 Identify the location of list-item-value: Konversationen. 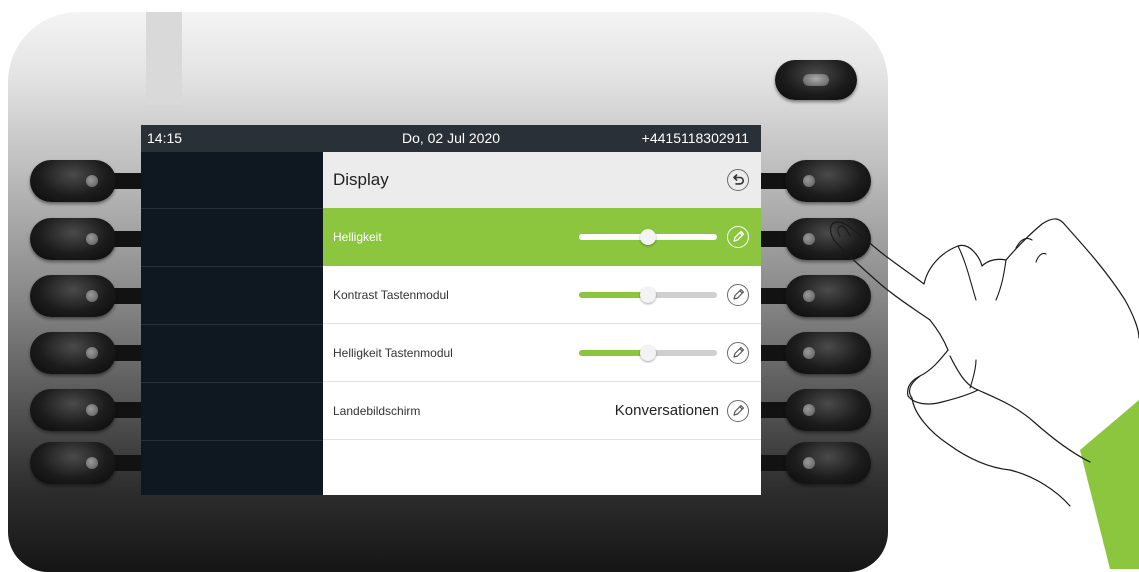
(666, 410).